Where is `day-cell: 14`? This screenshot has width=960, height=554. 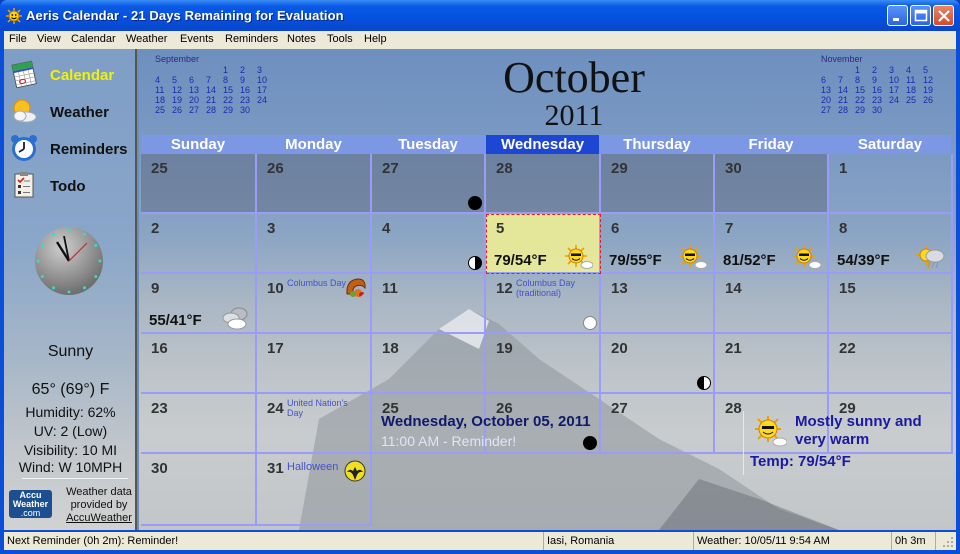 day-cell: 14 is located at coordinates (772, 304).